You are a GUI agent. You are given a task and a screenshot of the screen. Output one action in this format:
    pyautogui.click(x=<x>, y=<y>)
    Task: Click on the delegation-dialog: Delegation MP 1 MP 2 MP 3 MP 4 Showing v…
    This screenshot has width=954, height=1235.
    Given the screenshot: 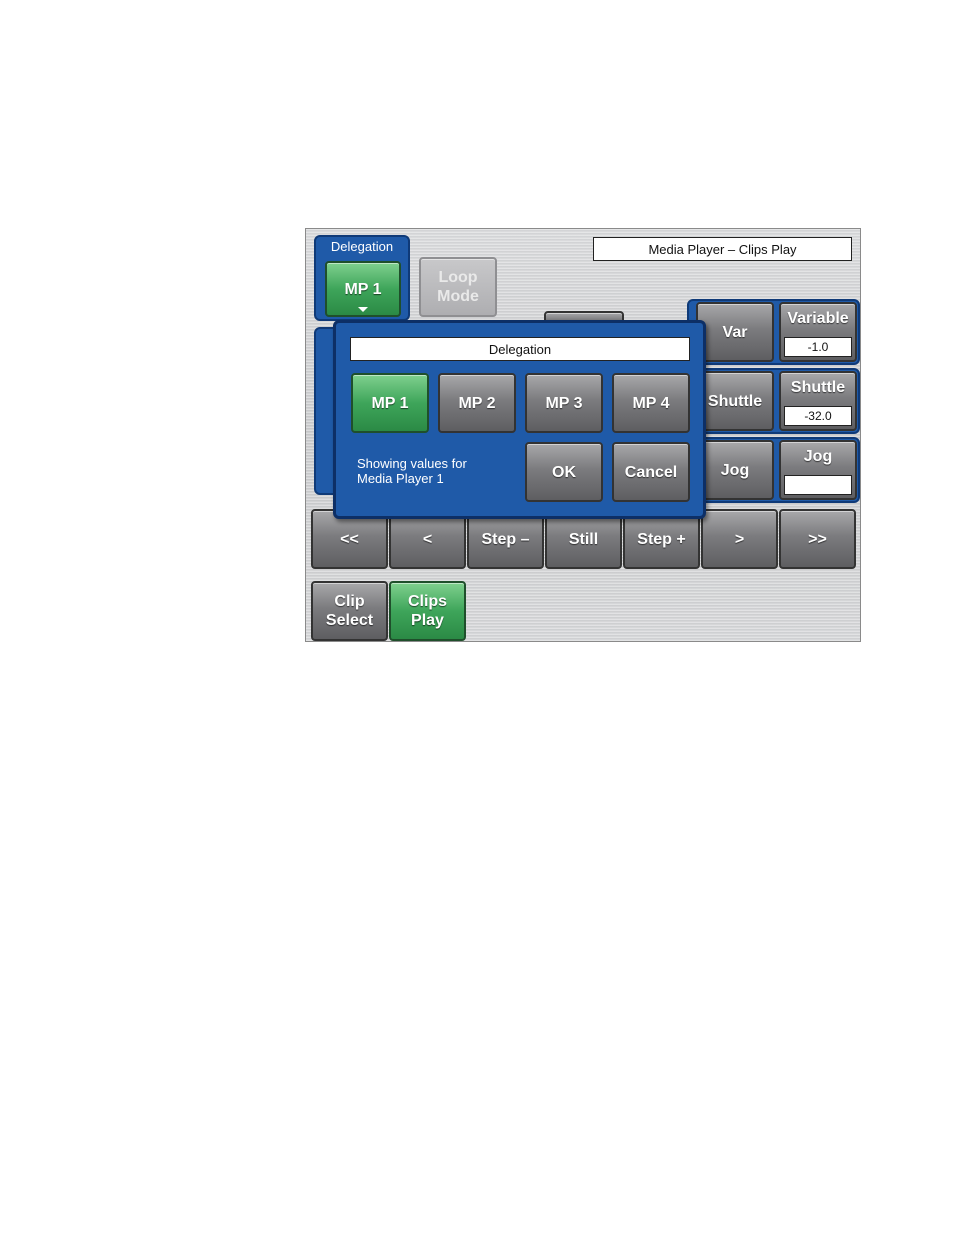 What is the action you would take?
    pyautogui.click(x=519, y=419)
    